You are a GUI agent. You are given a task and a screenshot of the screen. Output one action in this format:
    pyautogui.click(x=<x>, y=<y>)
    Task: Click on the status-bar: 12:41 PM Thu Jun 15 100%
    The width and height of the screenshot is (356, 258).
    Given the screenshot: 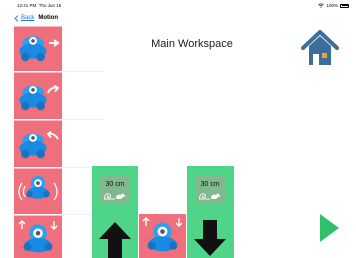 What is the action you would take?
    pyautogui.click(x=178, y=5)
    